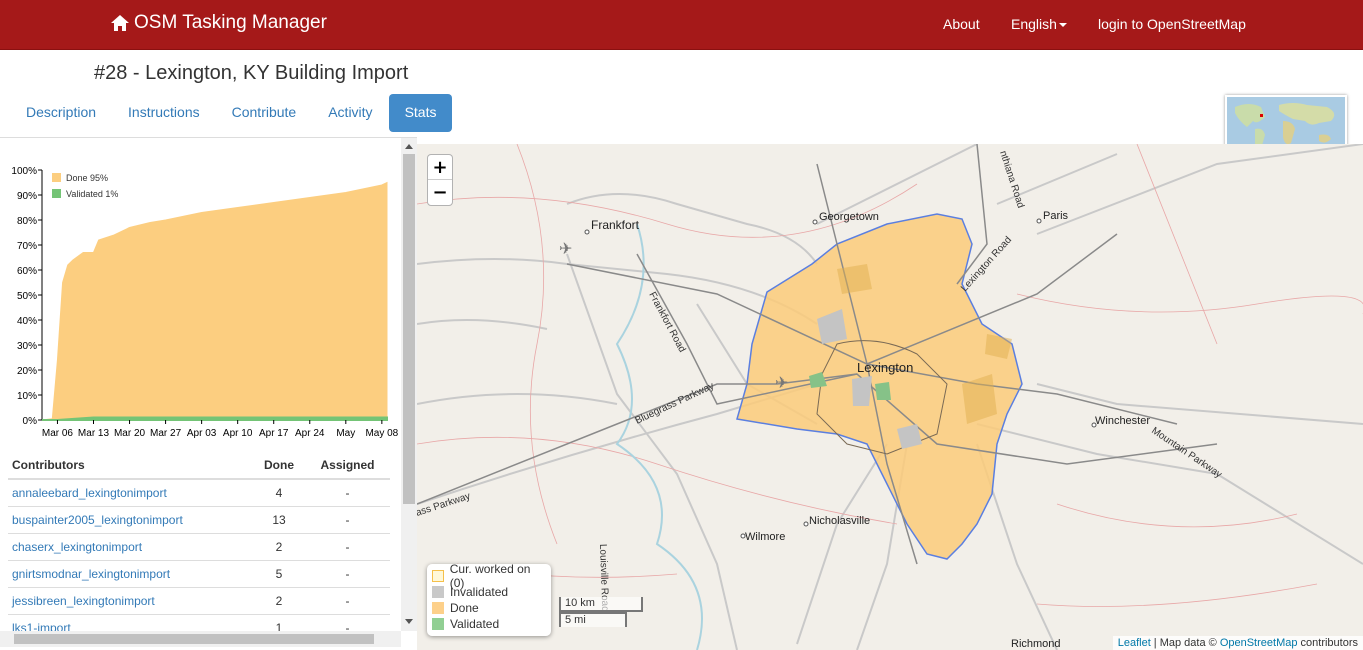 The image size is (1363, 650). I want to click on horizontal-scrollbar, so click(200, 639).